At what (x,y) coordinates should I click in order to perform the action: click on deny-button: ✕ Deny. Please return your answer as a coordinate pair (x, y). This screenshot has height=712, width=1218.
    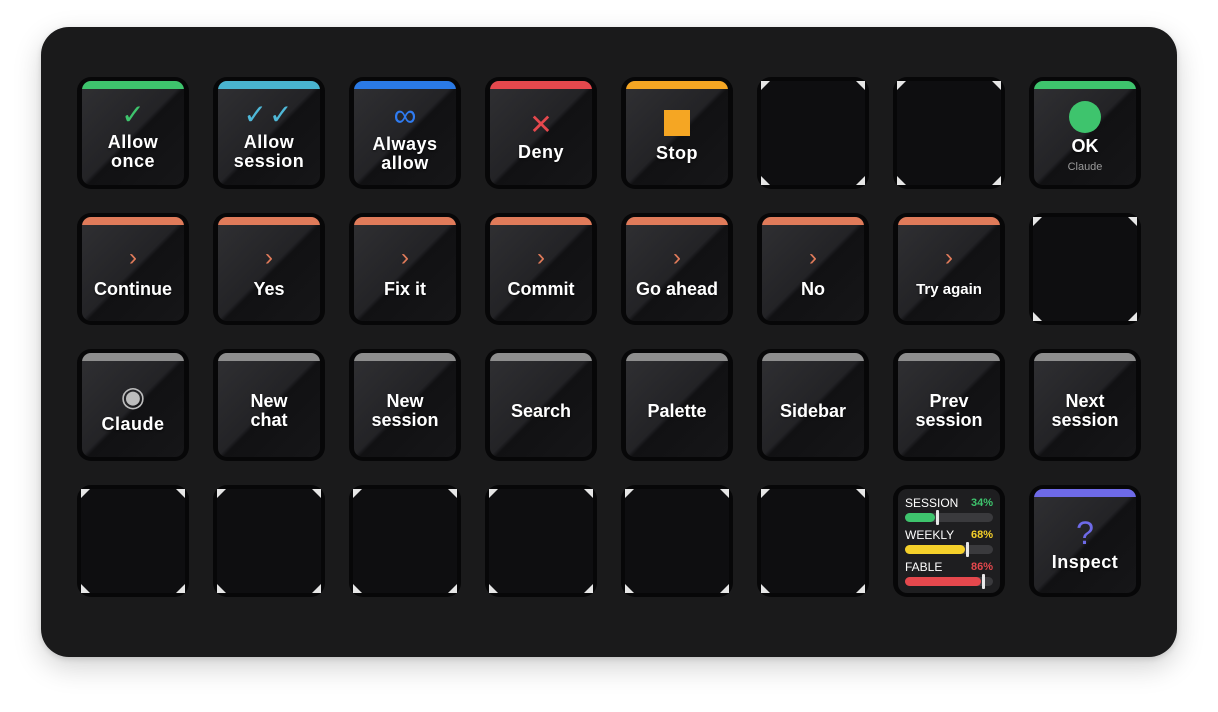
    Looking at the image, I should click on (541, 133).